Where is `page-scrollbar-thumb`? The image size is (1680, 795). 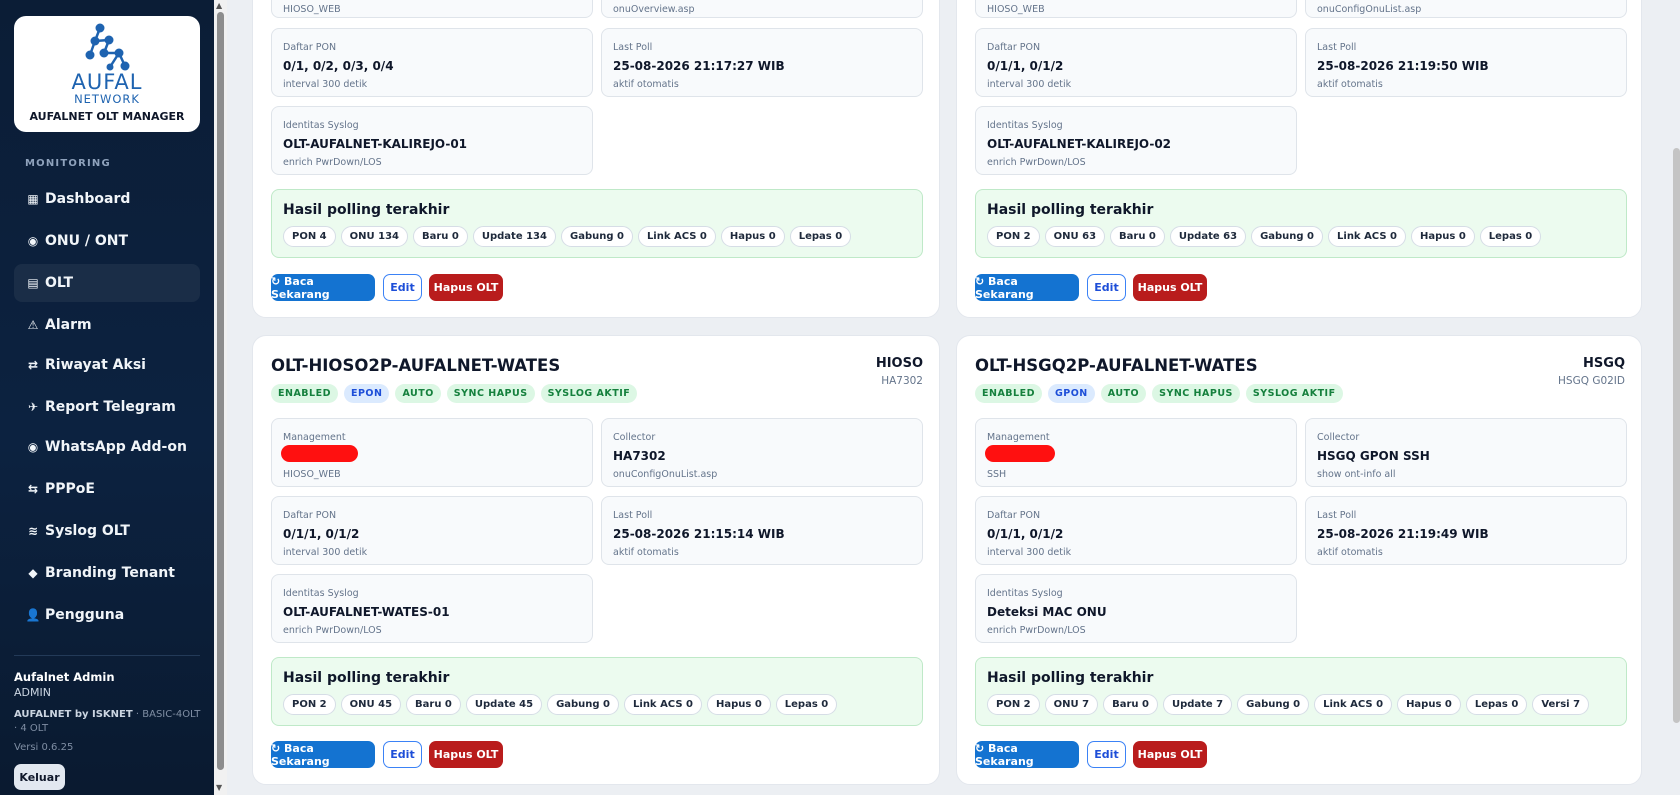 page-scrollbar-thumb is located at coordinates (1676, 435).